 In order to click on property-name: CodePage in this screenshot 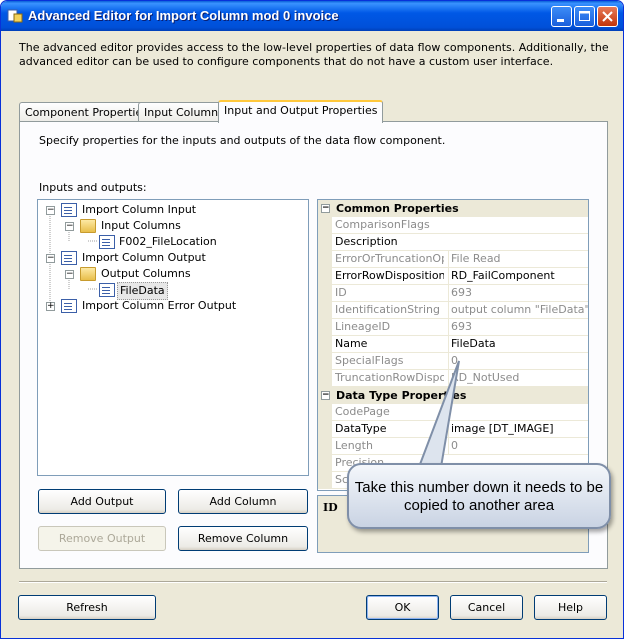, I will do `click(362, 411)`.